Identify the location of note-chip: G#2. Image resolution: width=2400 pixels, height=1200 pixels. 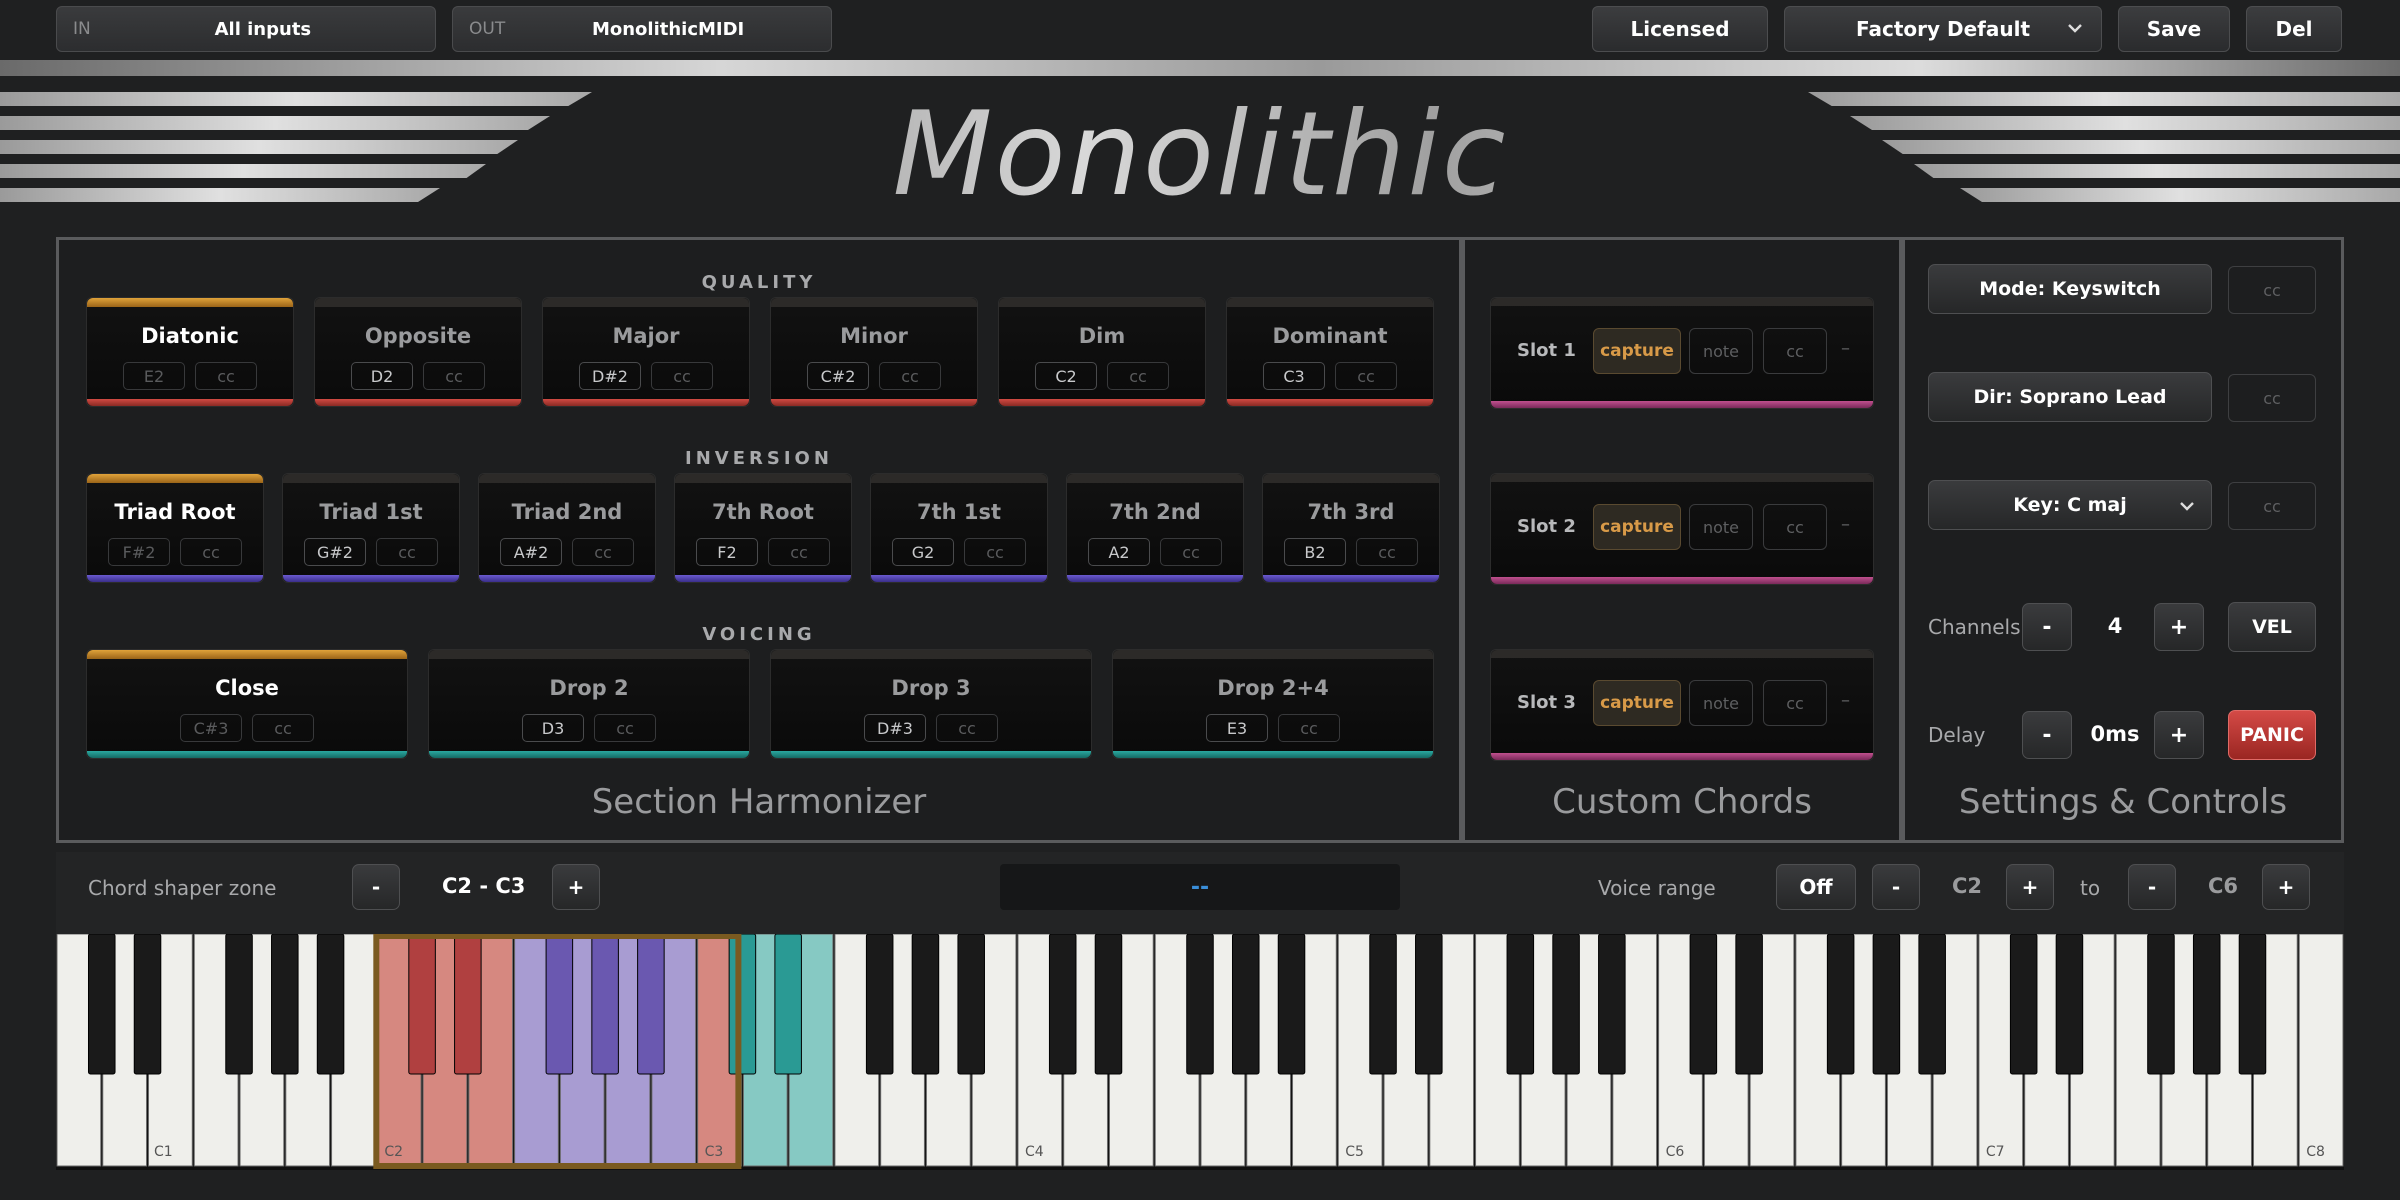
(335, 552).